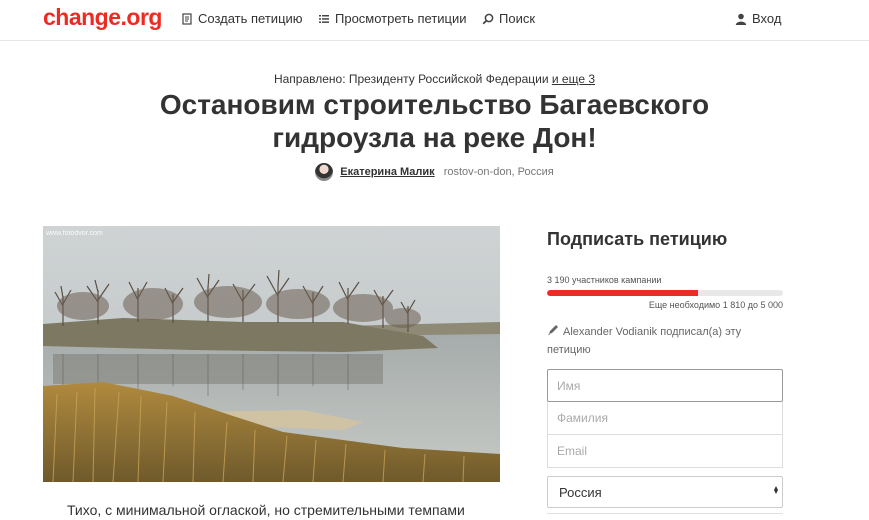 The height and width of the screenshot is (520, 869). Describe the element at coordinates (74, 233) in the screenshot. I see `photo-watermark: www.fotodvor.com` at that location.